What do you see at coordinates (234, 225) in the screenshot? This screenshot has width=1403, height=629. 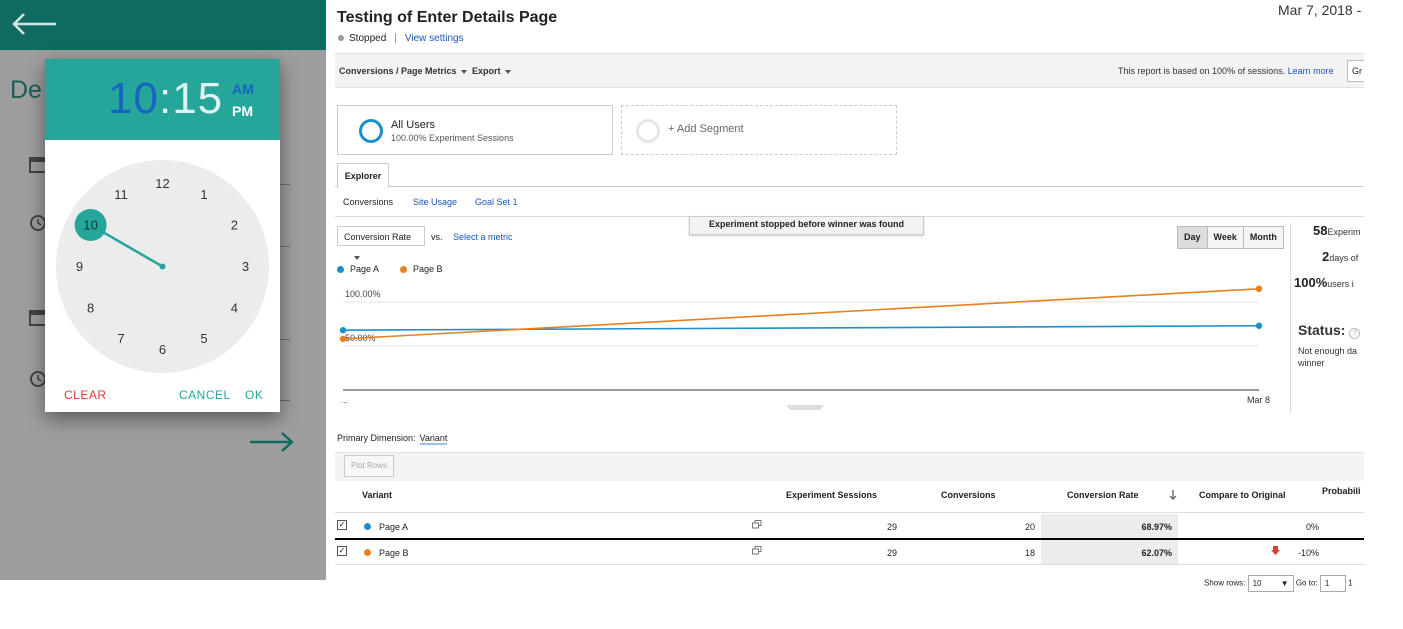 I see `clock-hour-2: 2` at bounding box center [234, 225].